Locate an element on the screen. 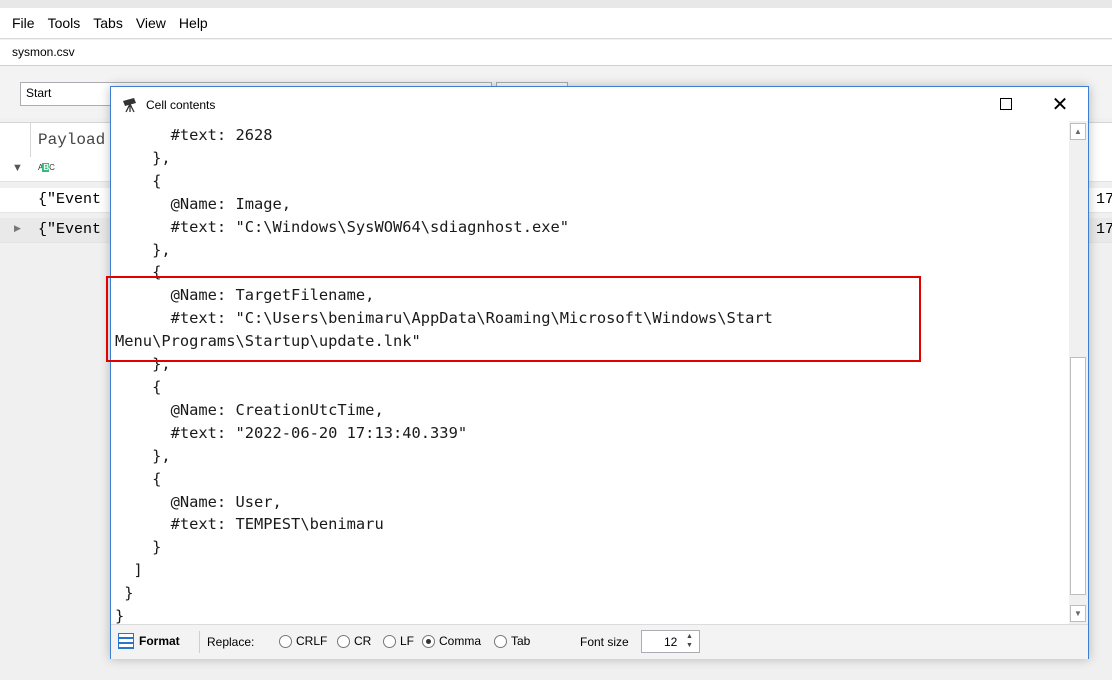  replace-label: Replace: is located at coordinates (231, 642).